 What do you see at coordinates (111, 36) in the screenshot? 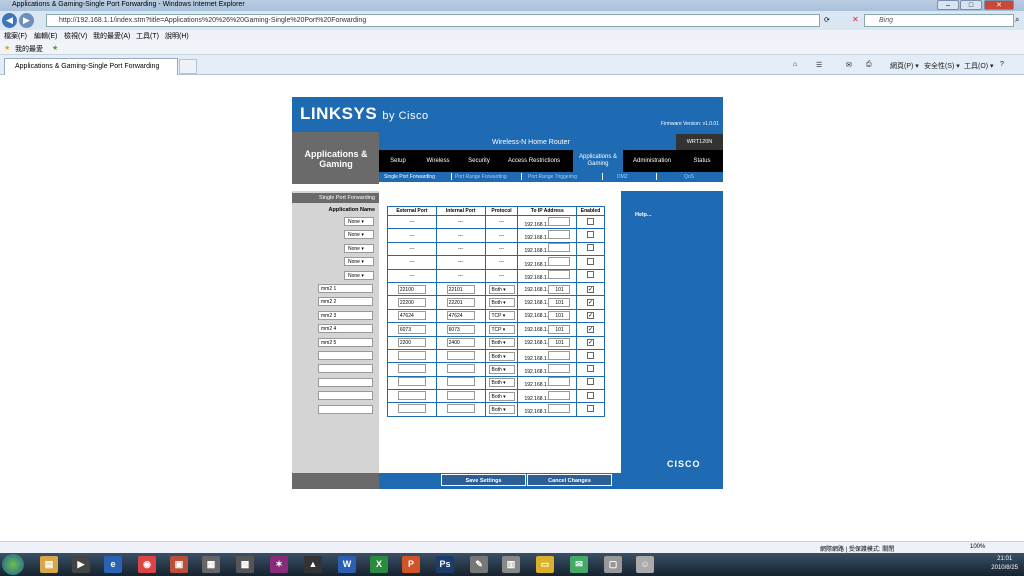
I see `menu-favorites: 我的最愛(A)` at bounding box center [111, 36].